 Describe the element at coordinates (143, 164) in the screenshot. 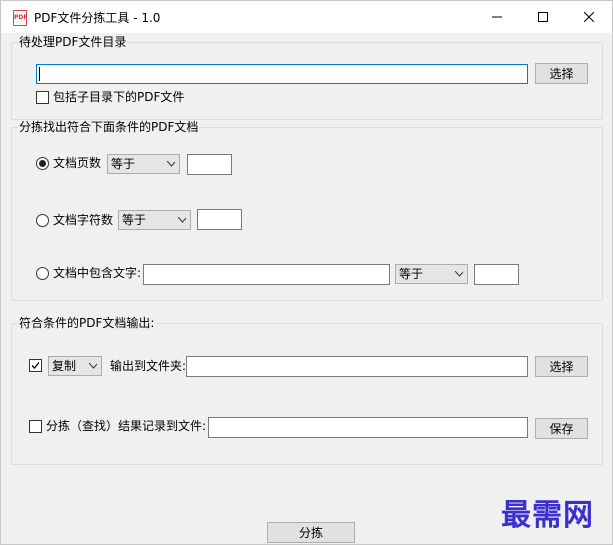

I see `page-count-operator-select: 等于` at that location.